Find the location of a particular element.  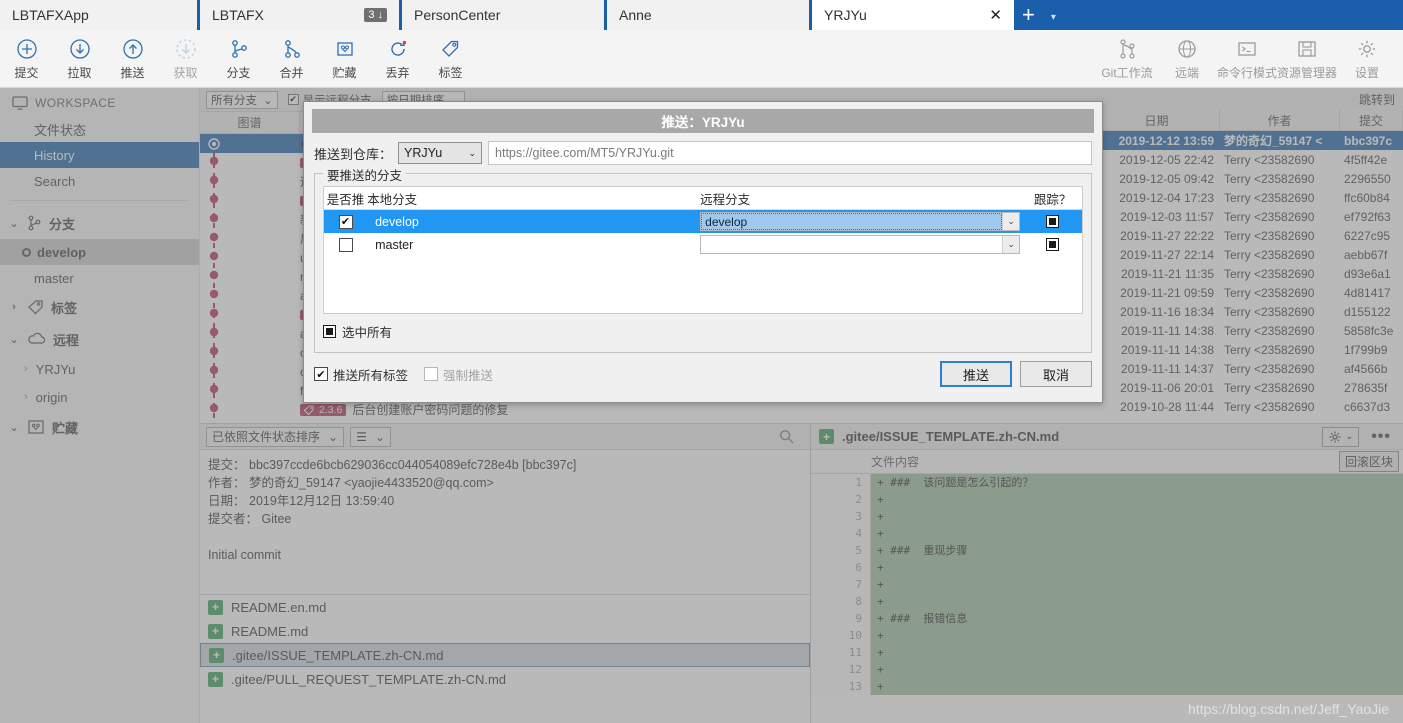

toolbar-label: 合并 is located at coordinates (291, 73).